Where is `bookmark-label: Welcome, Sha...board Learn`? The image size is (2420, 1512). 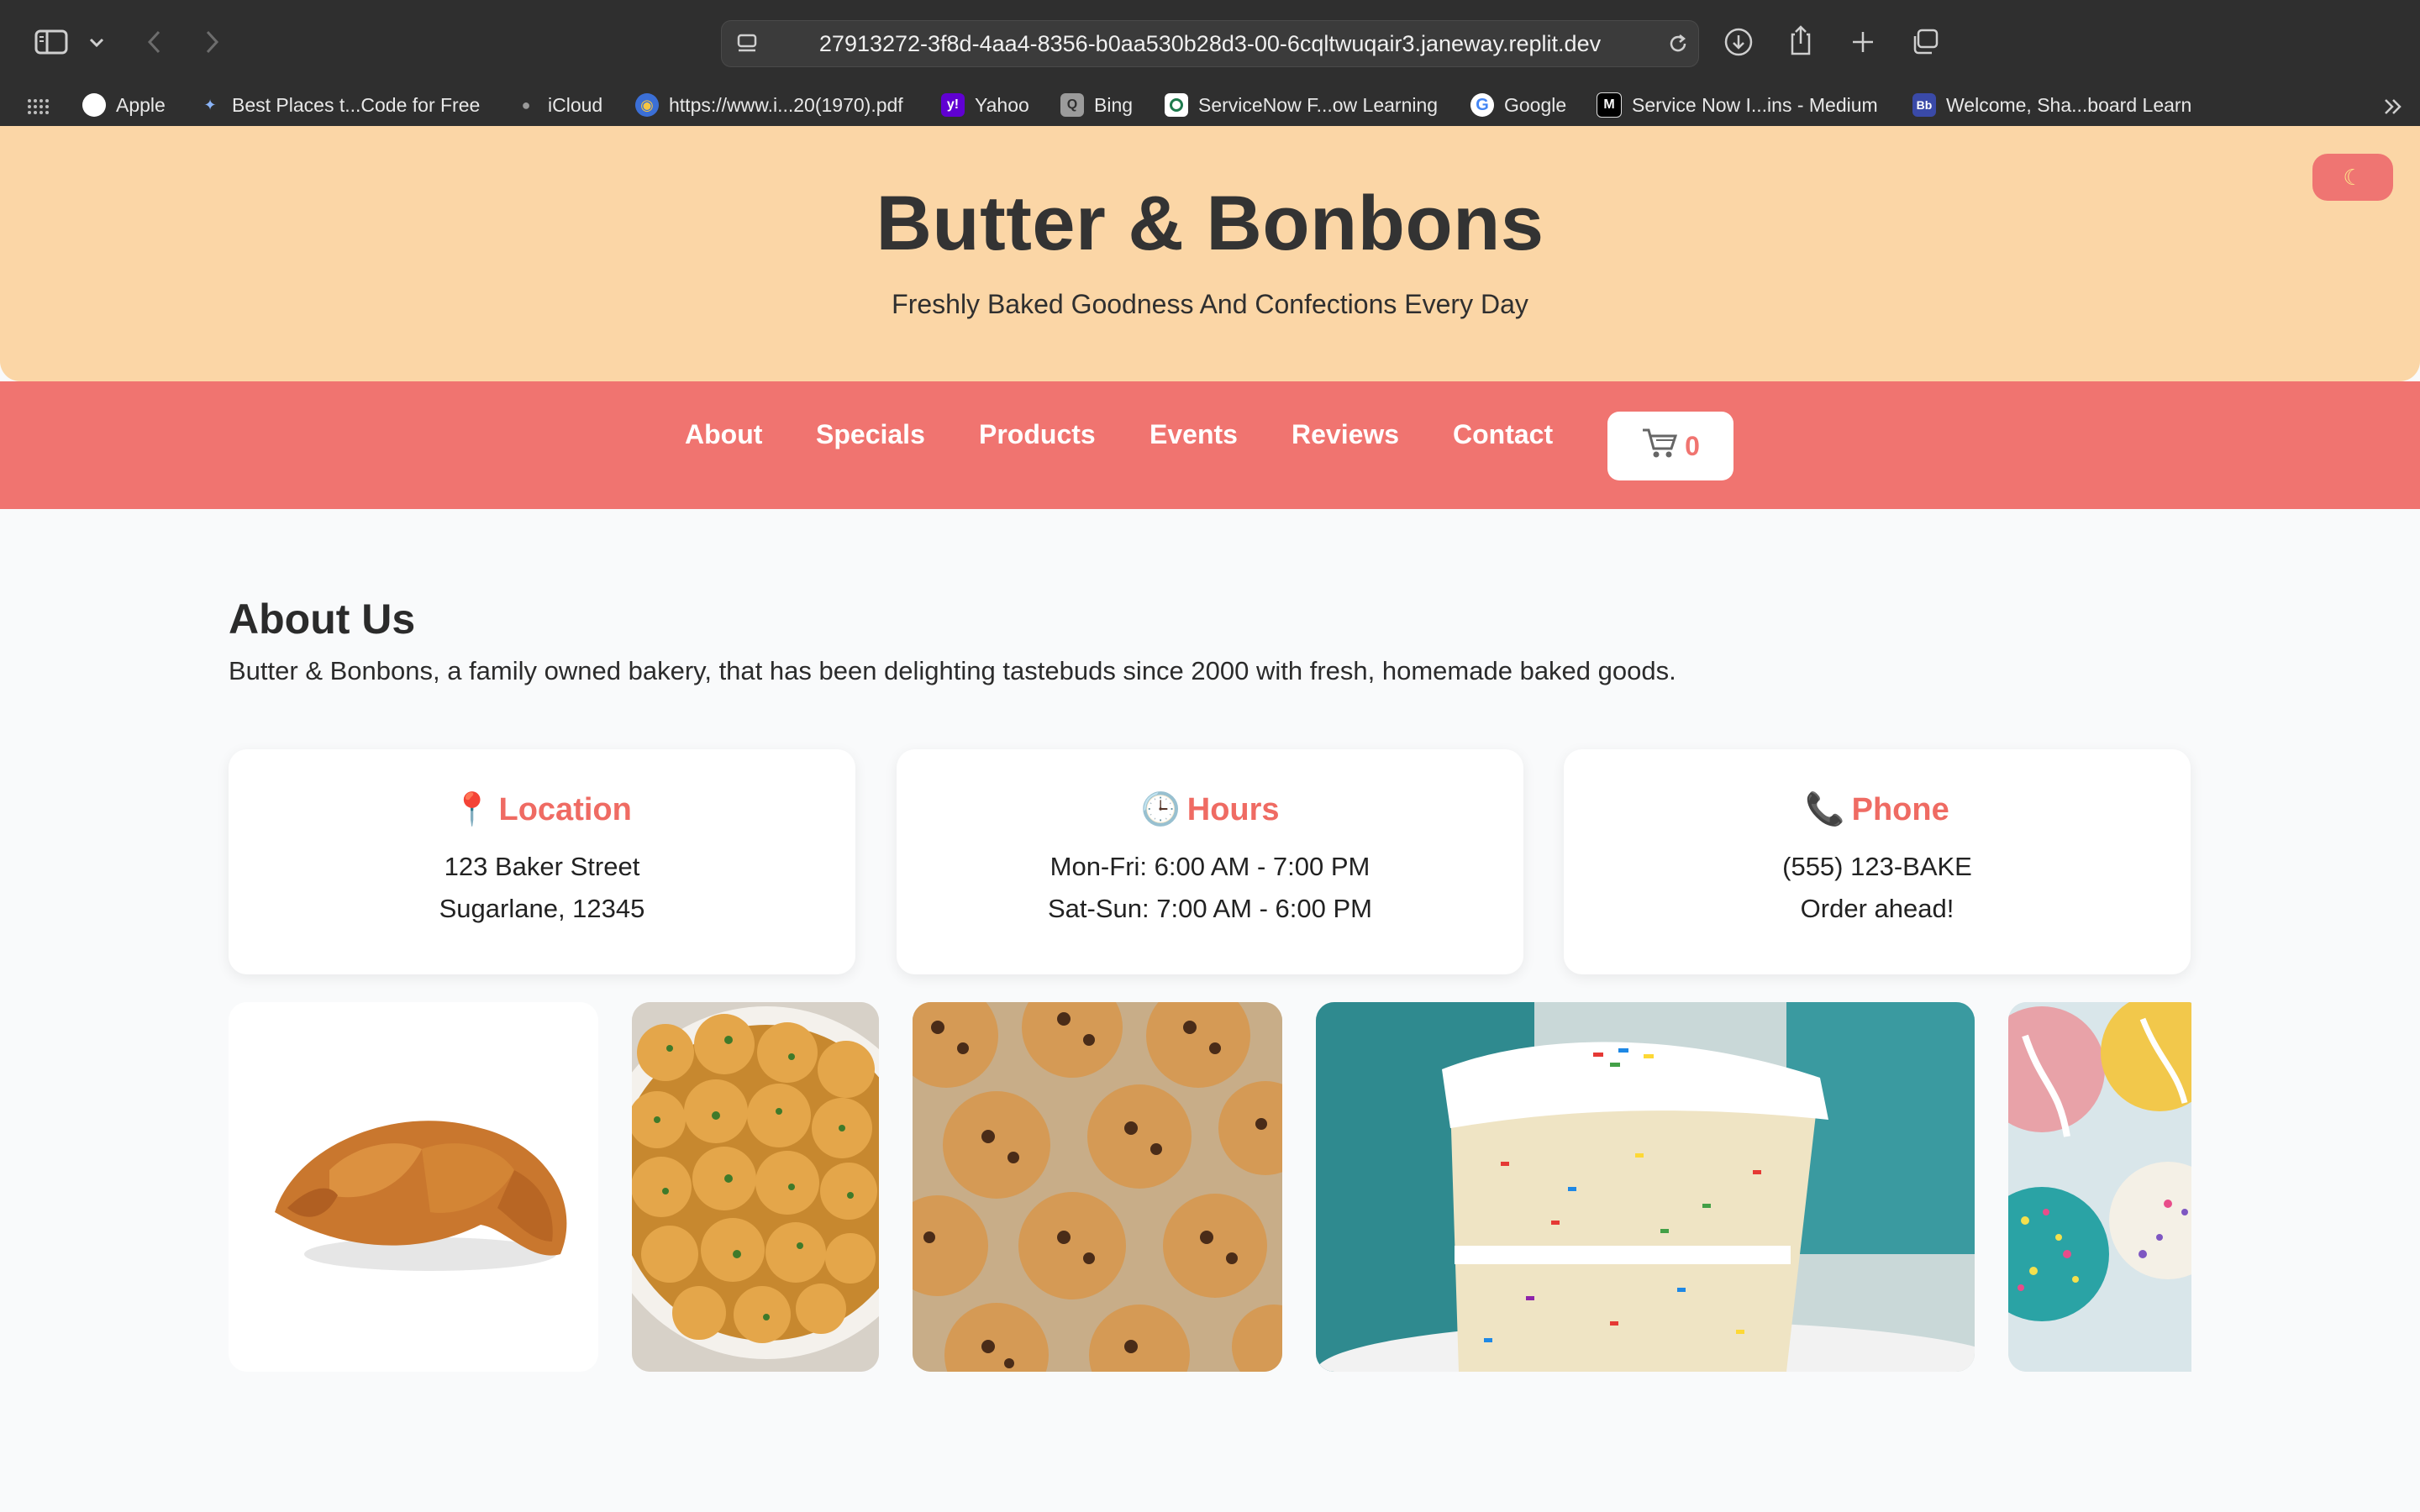
bookmark-label: Welcome, Sha...board Learn is located at coordinates (2069, 104).